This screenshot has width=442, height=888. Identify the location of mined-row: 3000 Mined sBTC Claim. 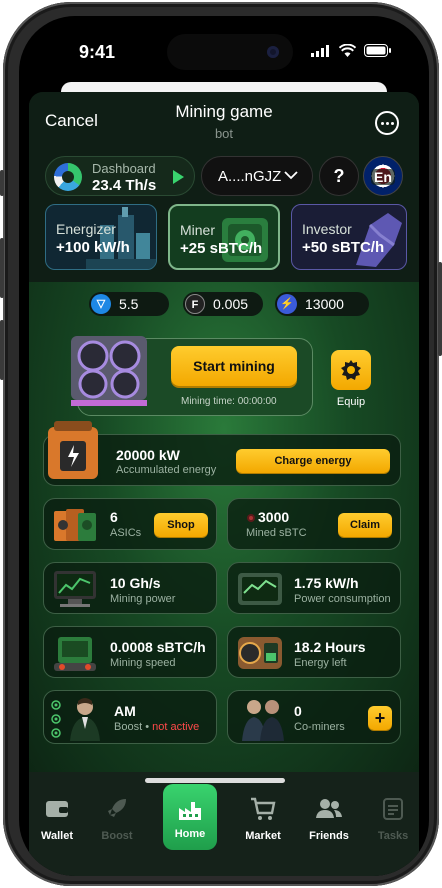
(314, 524).